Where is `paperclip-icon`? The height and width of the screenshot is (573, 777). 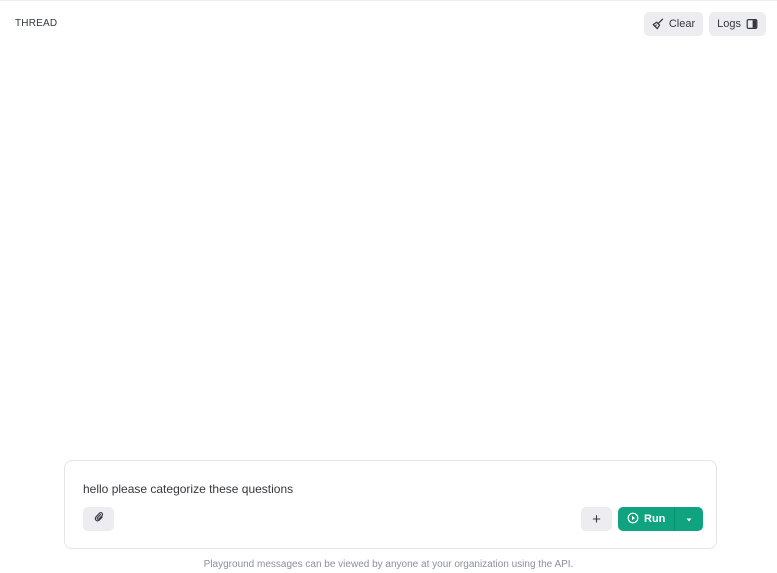 paperclip-icon is located at coordinates (99, 519).